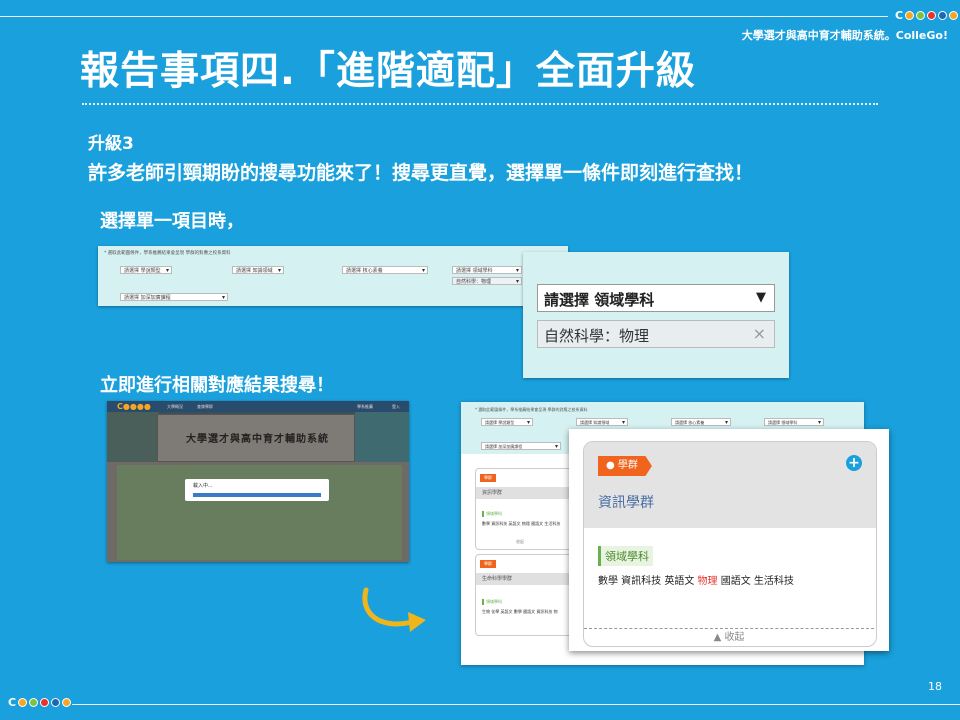  Describe the element at coordinates (521, 446) in the screenshot. I see `results-select: 請選擇 加深加廣課程` at that location.